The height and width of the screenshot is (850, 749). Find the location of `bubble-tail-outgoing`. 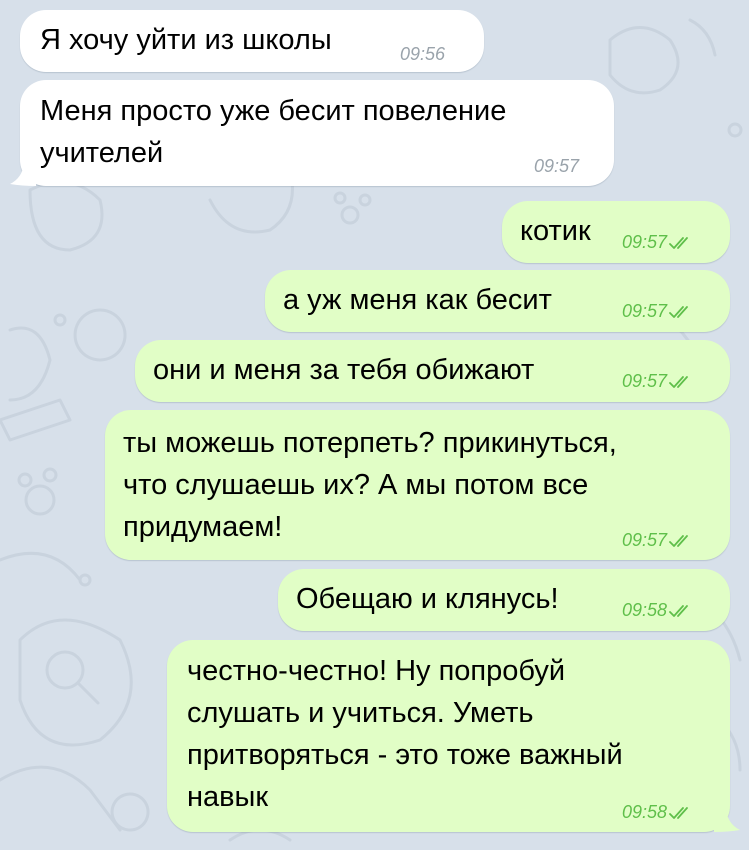

bubble-tail-outgoing is located at coordinates (727, 821).